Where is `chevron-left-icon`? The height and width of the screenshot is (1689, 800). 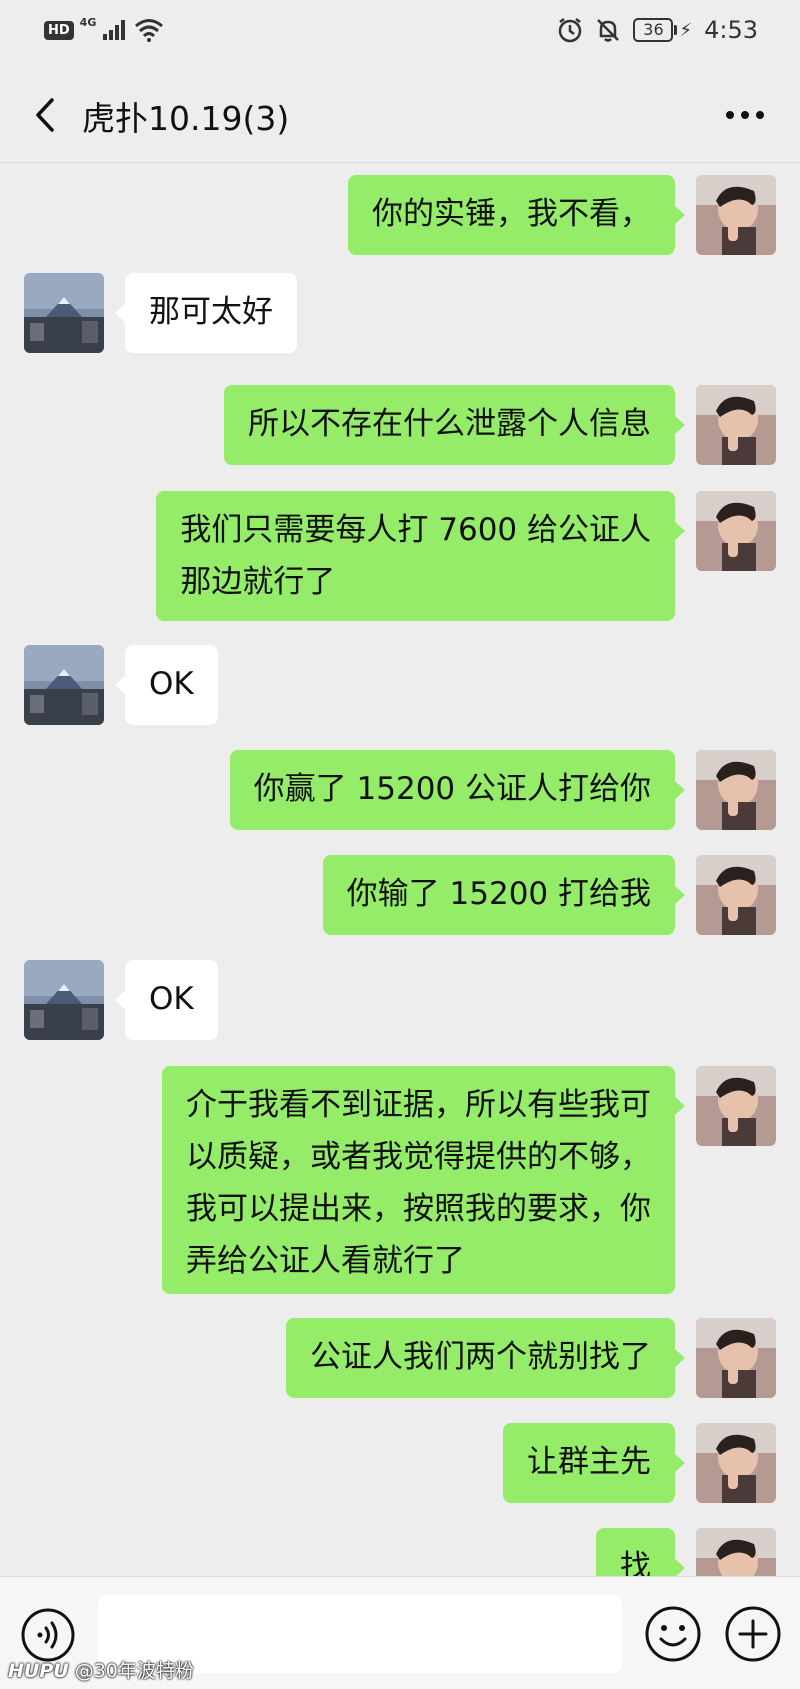 chevron-left-icon is located at coordinates (45, 115).